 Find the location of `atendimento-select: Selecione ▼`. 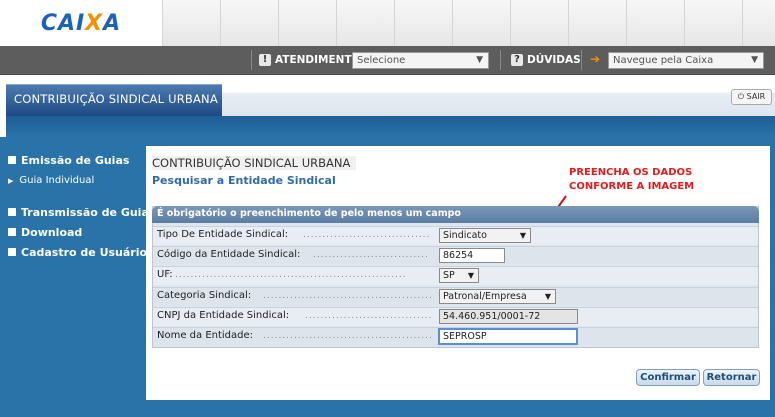

atendimento-select: Selecione ▼ is located at coordinates (420, 60).